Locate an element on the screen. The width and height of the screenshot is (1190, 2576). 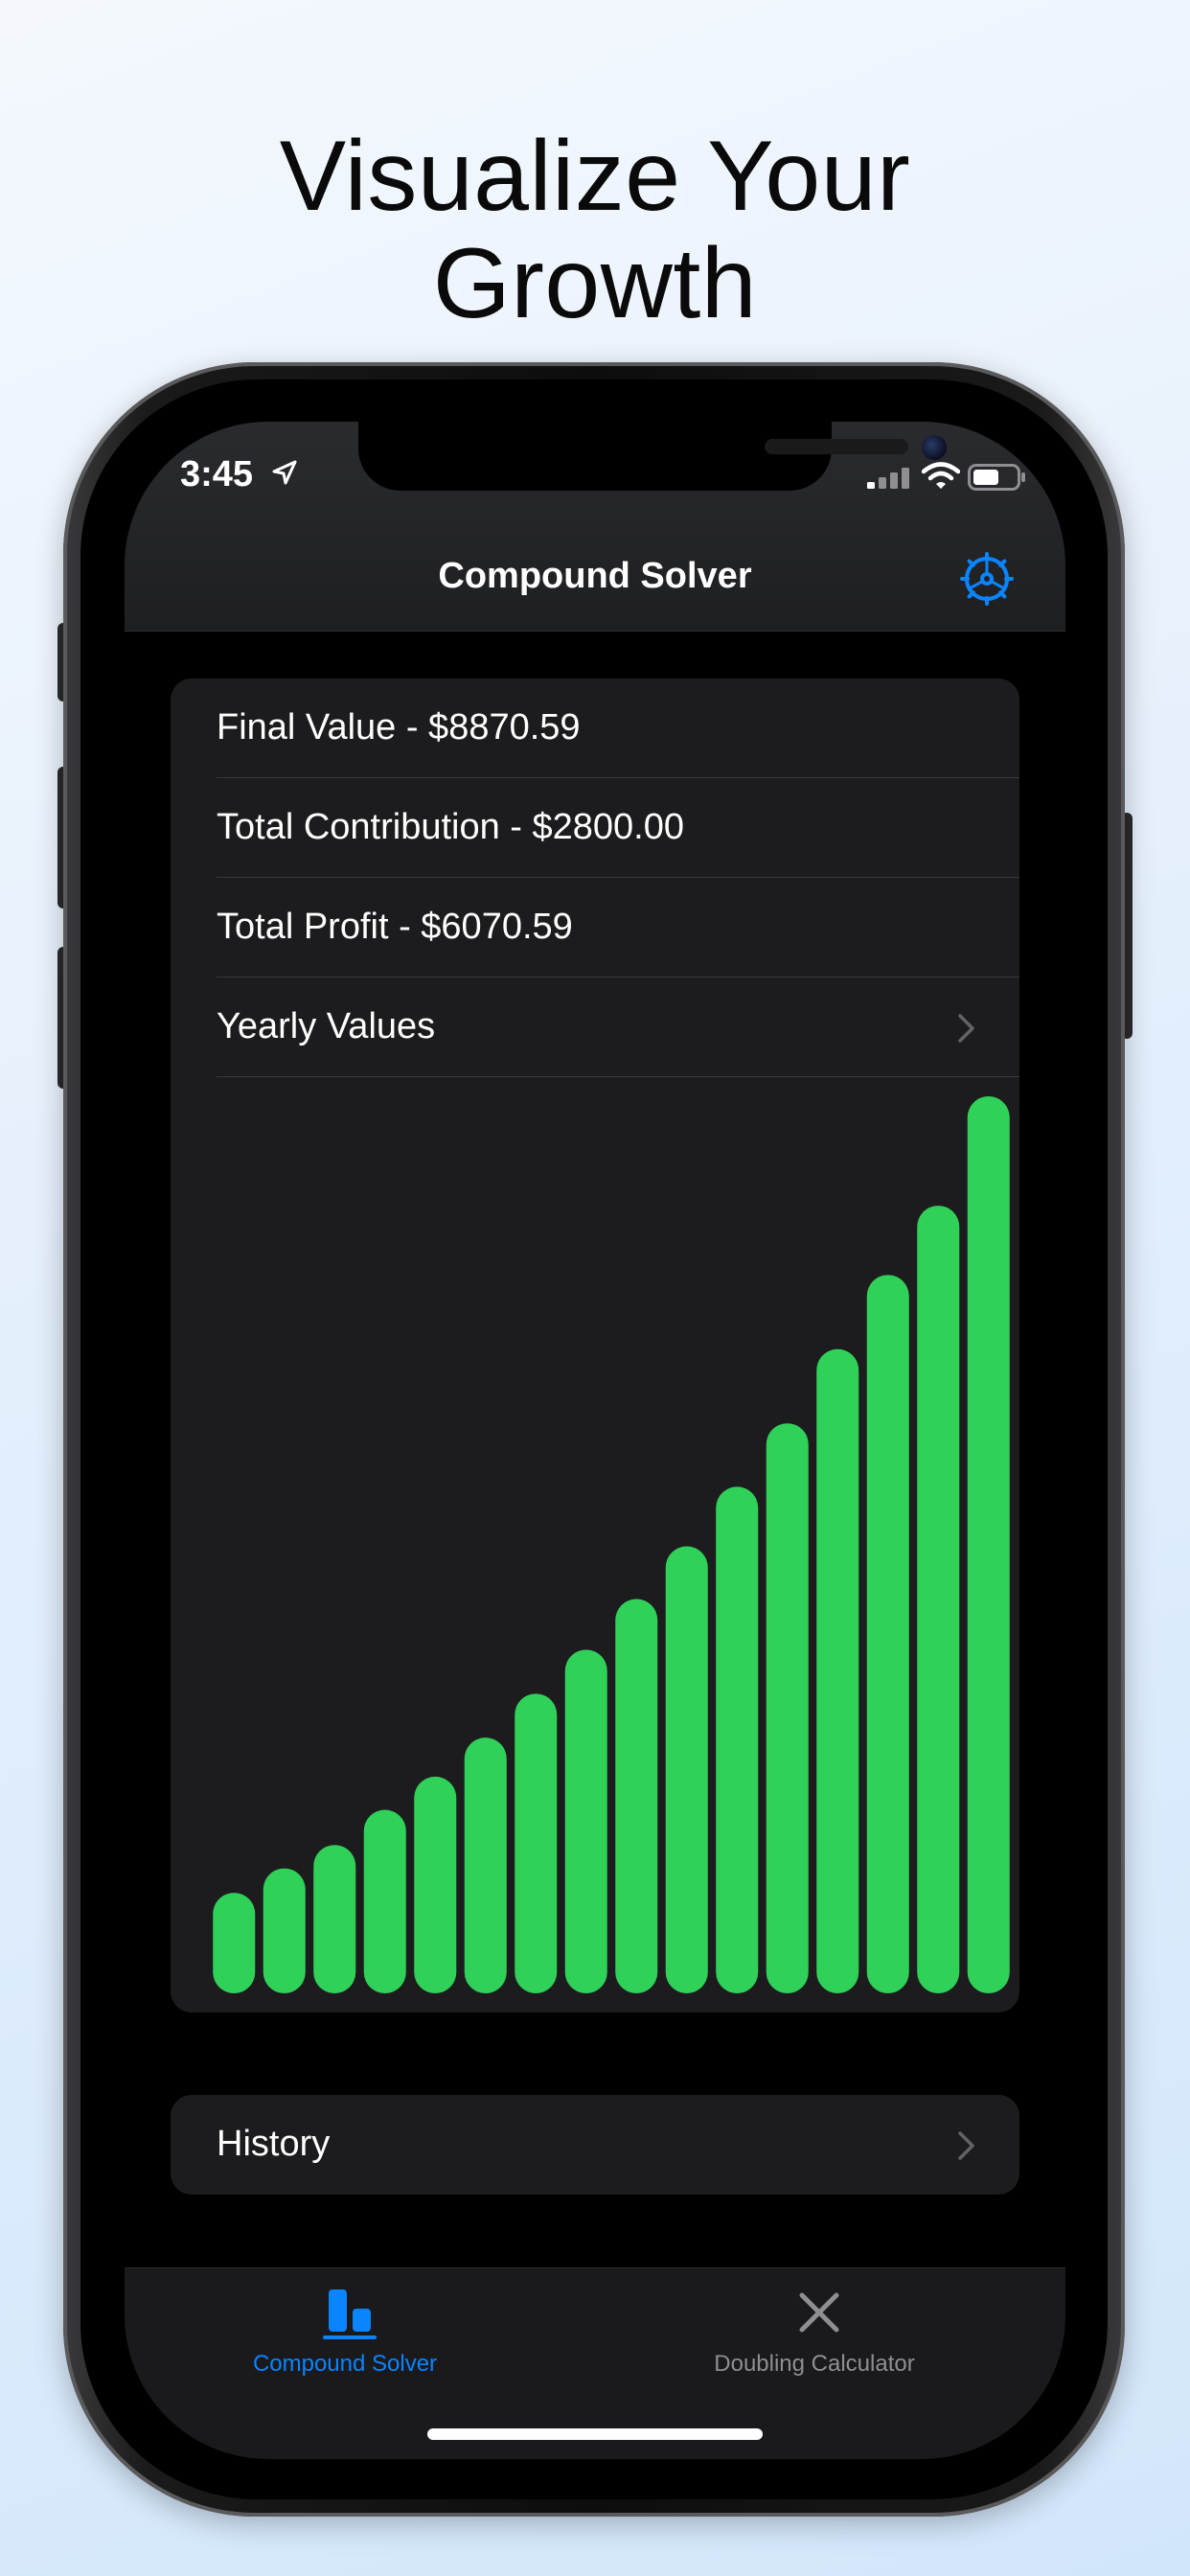
settings-gear-icon is located at coordinates (987, 579).